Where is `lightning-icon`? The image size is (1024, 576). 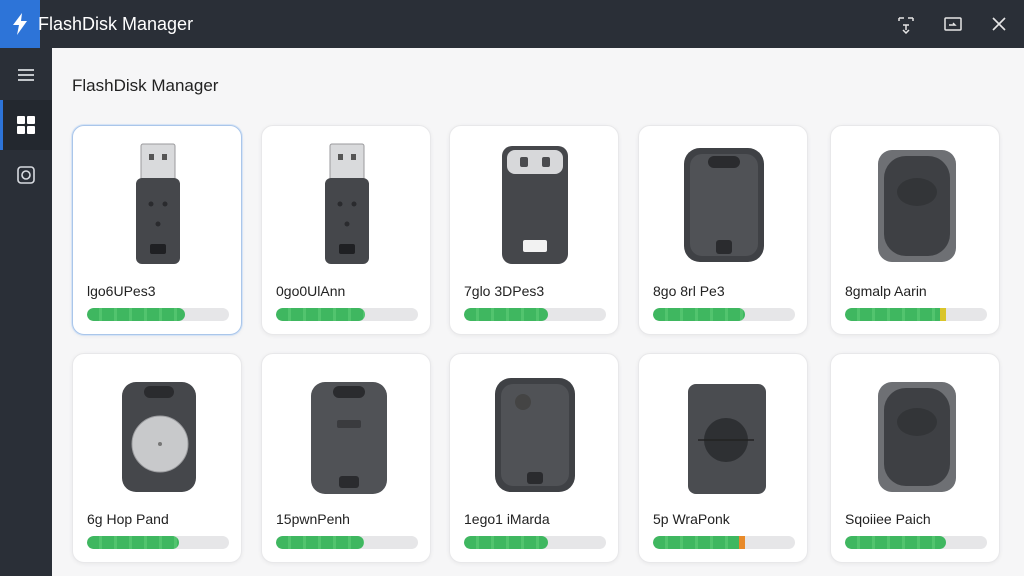 lightning-icon is located at coordinates (20, 24).